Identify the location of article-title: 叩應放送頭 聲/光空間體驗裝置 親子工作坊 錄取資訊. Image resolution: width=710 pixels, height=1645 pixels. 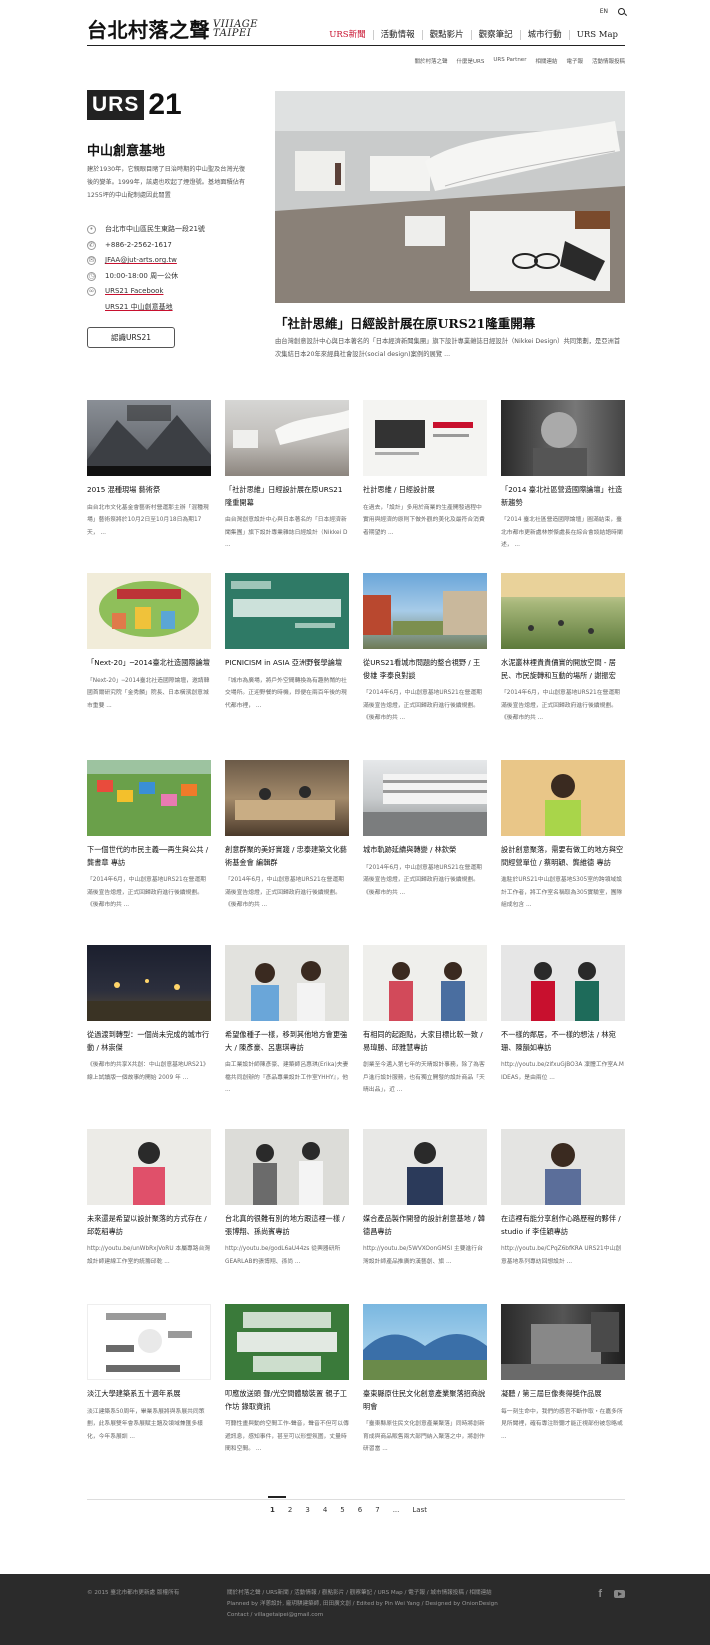
(287, 1400).